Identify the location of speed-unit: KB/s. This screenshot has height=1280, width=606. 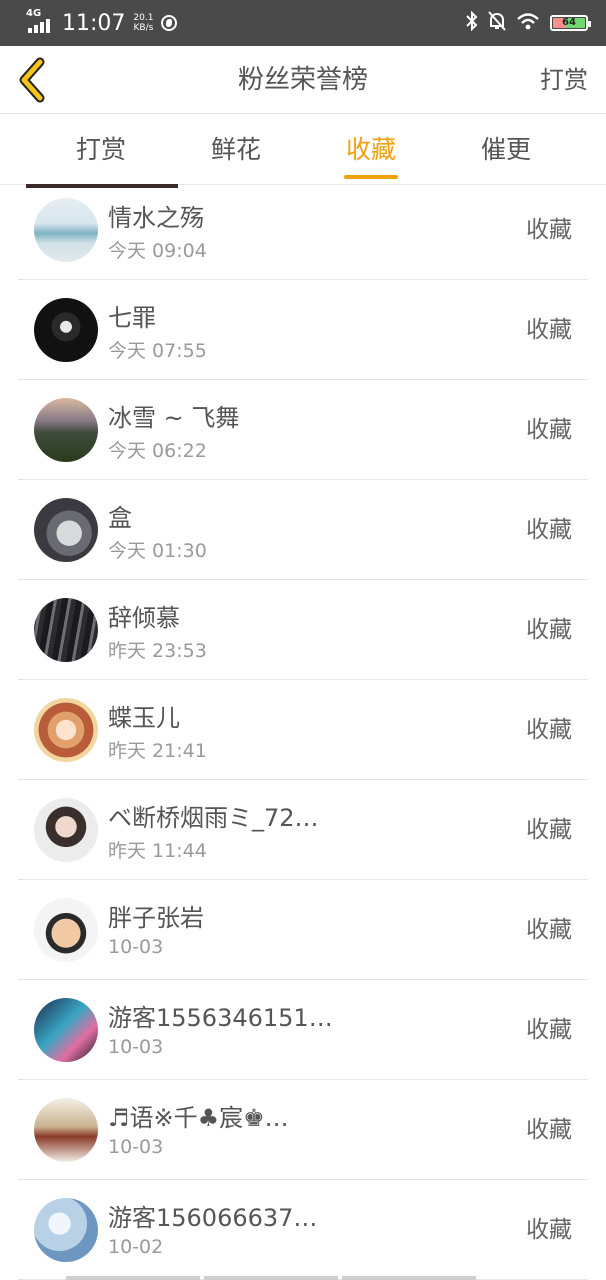
(143, 28).